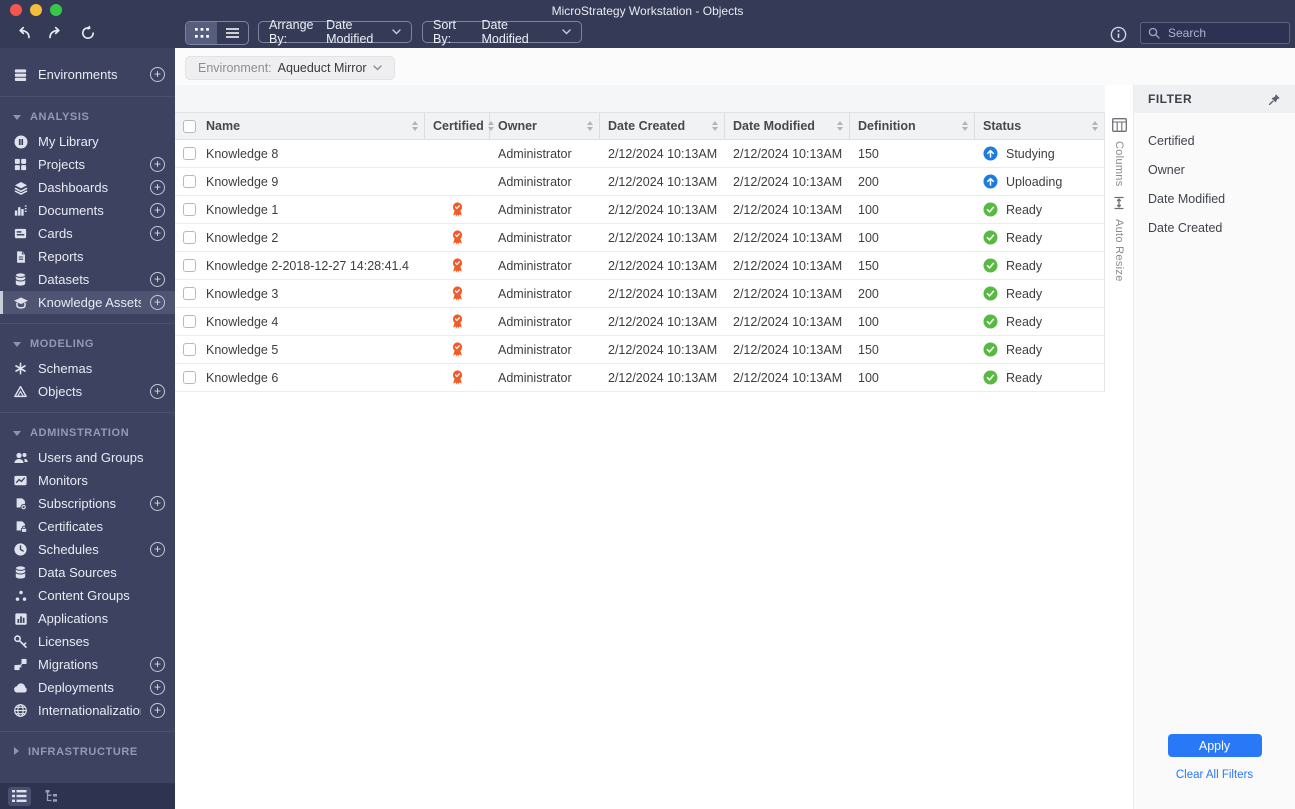  What do you see at coordinates (76, 687) in the screenshot?
I see `sidebar-item-label: Deployments` at bounding box center [76, 687].